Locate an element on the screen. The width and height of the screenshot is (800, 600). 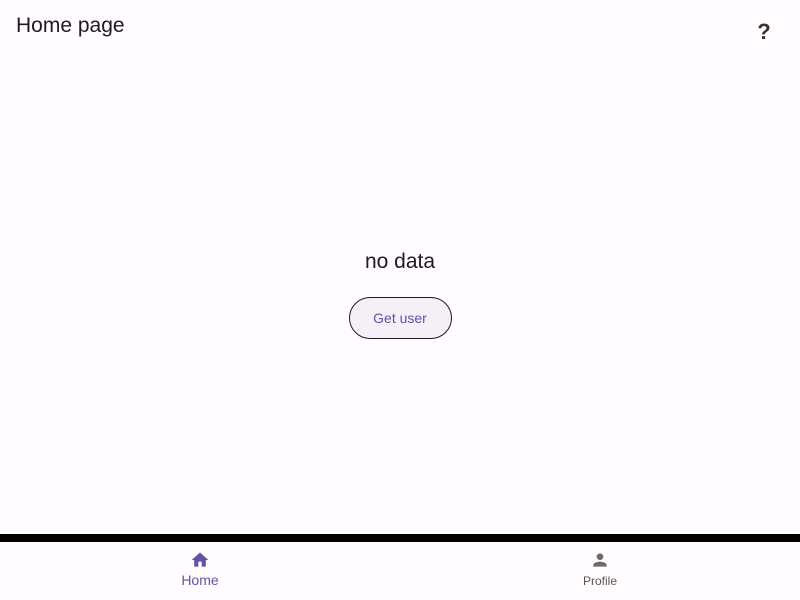
nav-tab-profile: Profile is located at coordinates (600, 571).